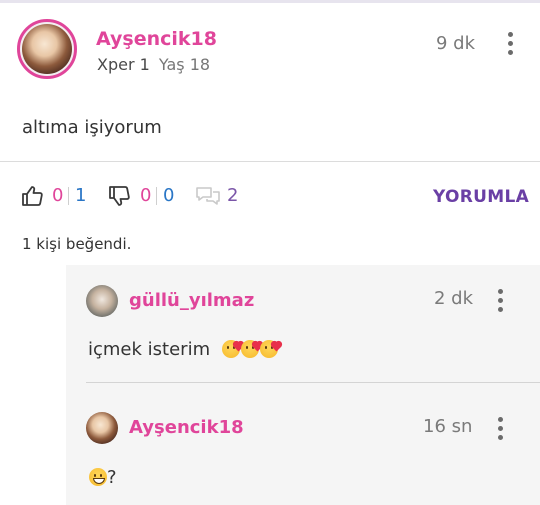 This screenshot has width=540, height=505. I want to click on reply-text-content: içmek isterim, so click(149, 349).